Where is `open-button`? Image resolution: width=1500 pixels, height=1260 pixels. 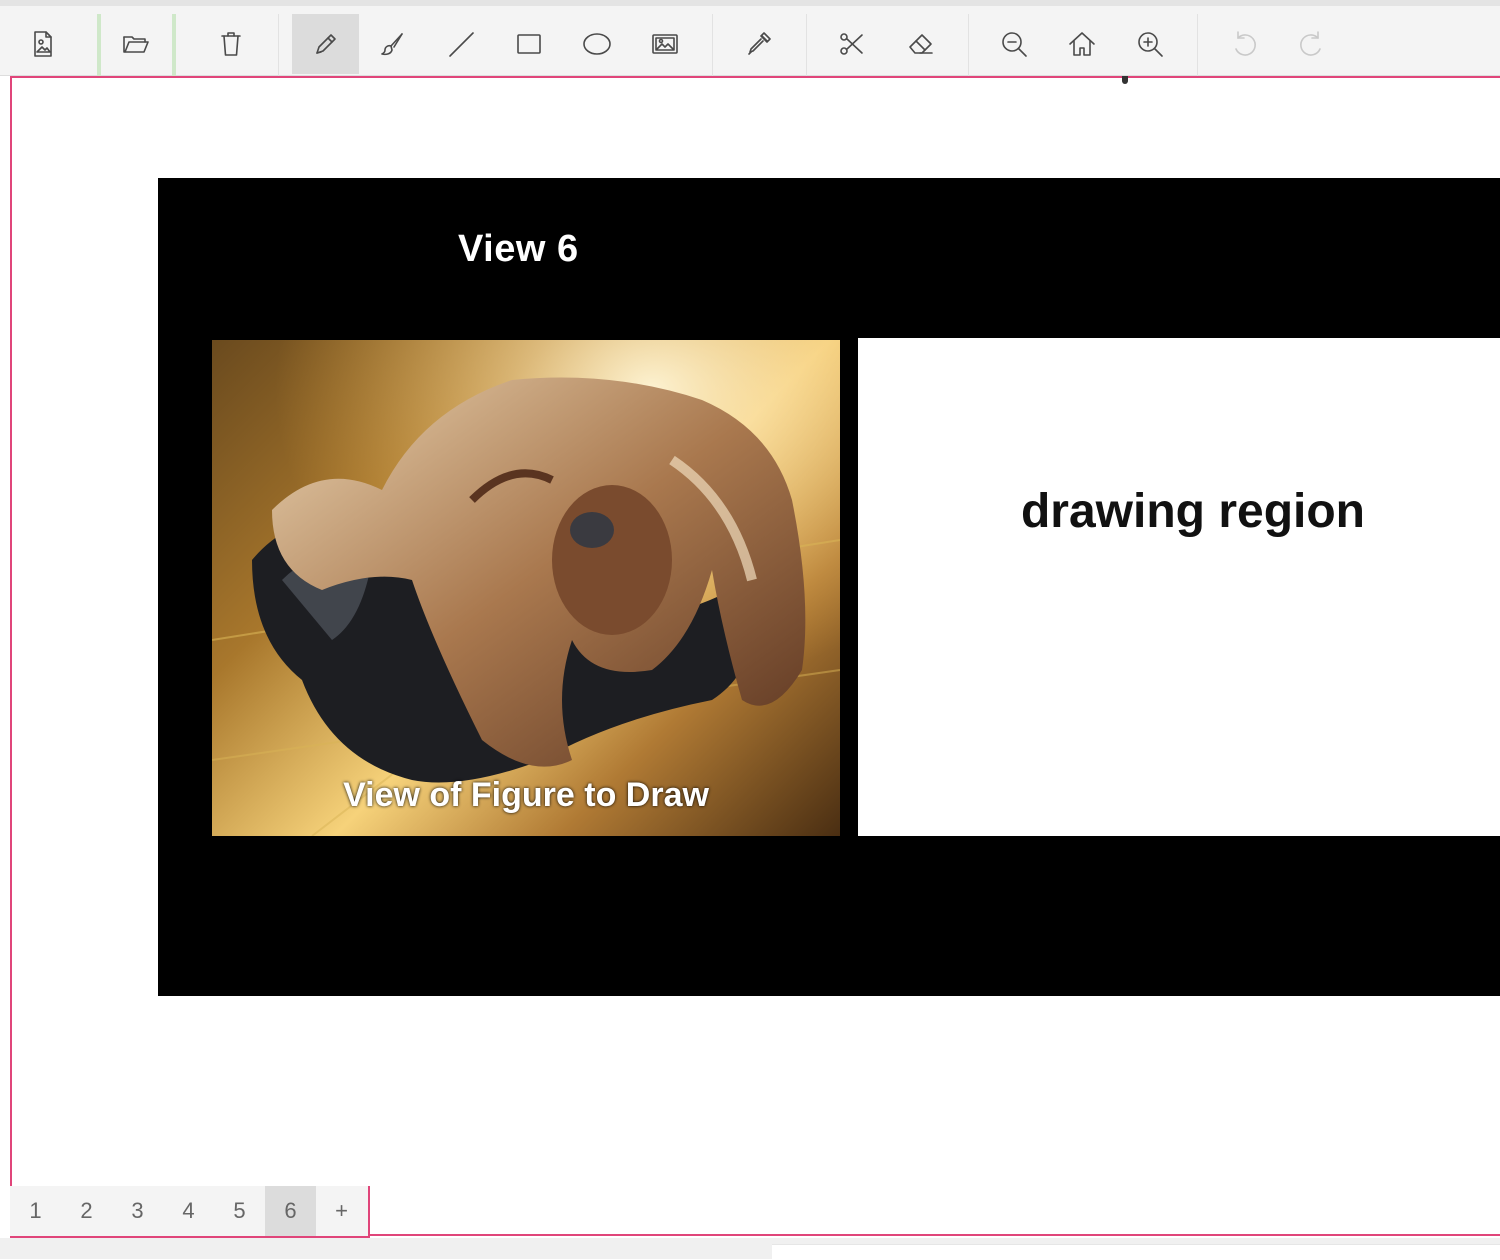
open-button is located at coordinates (136, 44).